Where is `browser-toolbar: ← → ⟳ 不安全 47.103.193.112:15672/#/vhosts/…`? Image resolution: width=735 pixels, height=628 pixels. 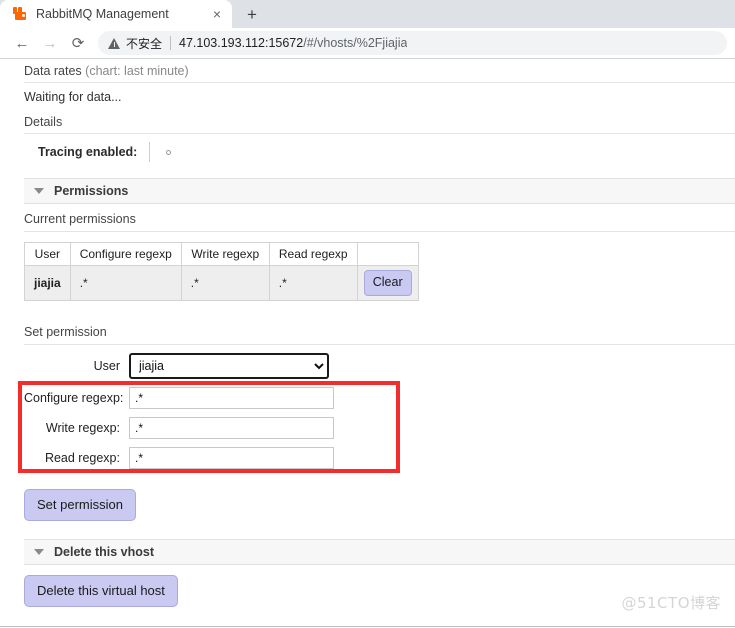 browser-toolbar: ← → ⟳ 不安全 47.103.193.112:15672/#/vhosts/… is located at coordinates (367, 43).